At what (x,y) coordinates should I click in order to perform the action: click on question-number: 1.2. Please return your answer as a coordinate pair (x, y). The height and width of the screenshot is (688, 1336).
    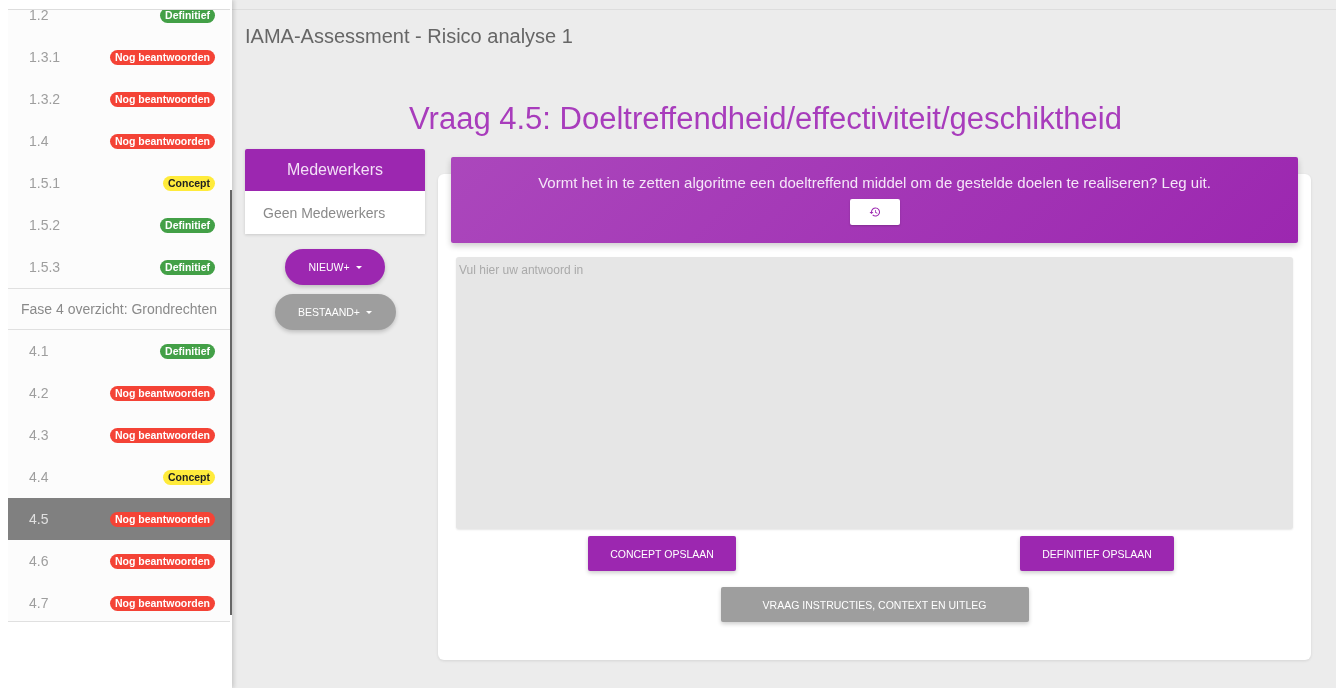
    Looking at the image, I should click on (39, 16).